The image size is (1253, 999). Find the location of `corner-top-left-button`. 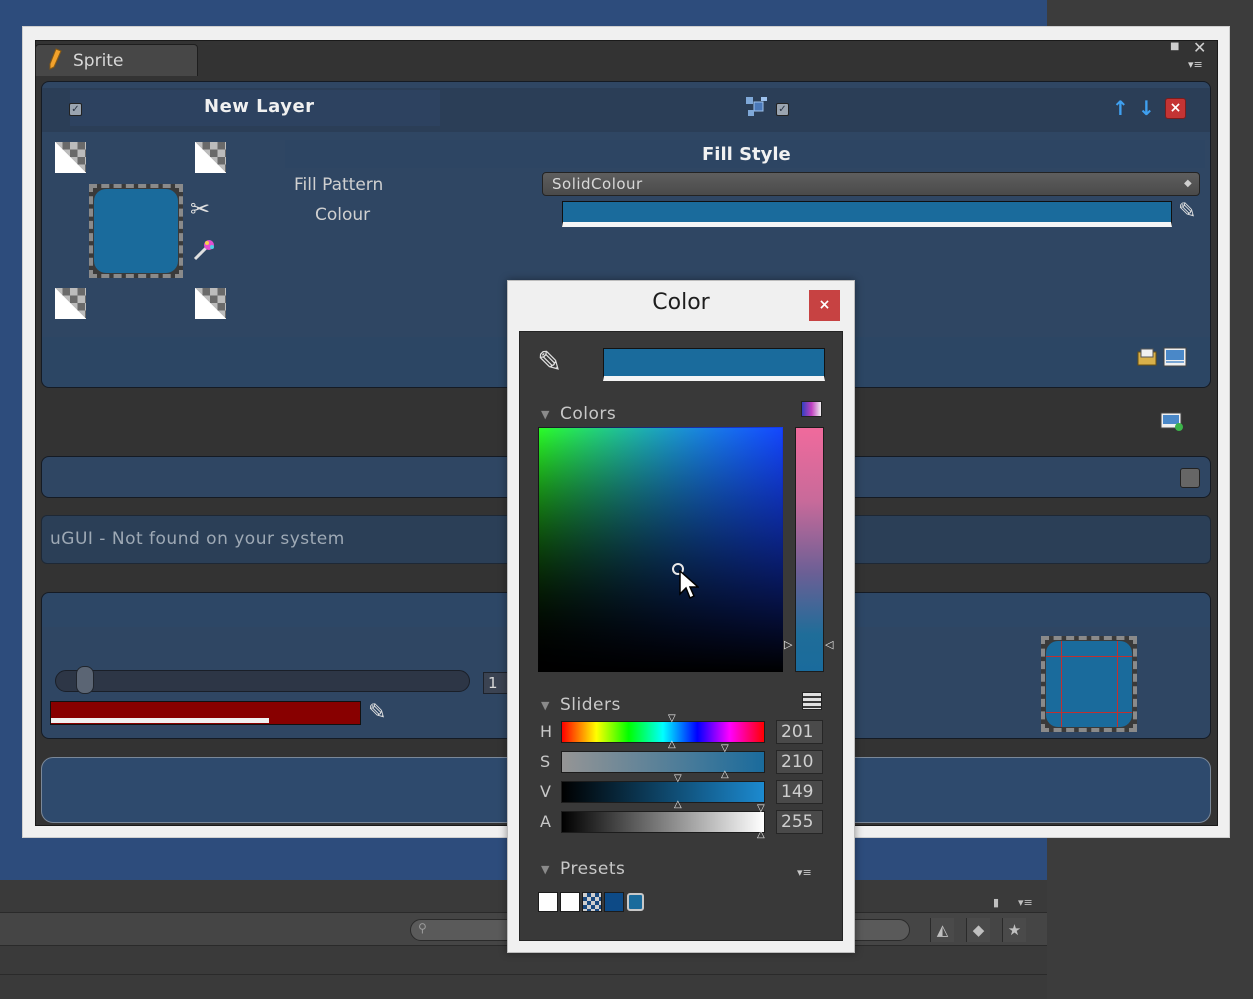

corner-top-left-button is located at coordinates (70, 157).